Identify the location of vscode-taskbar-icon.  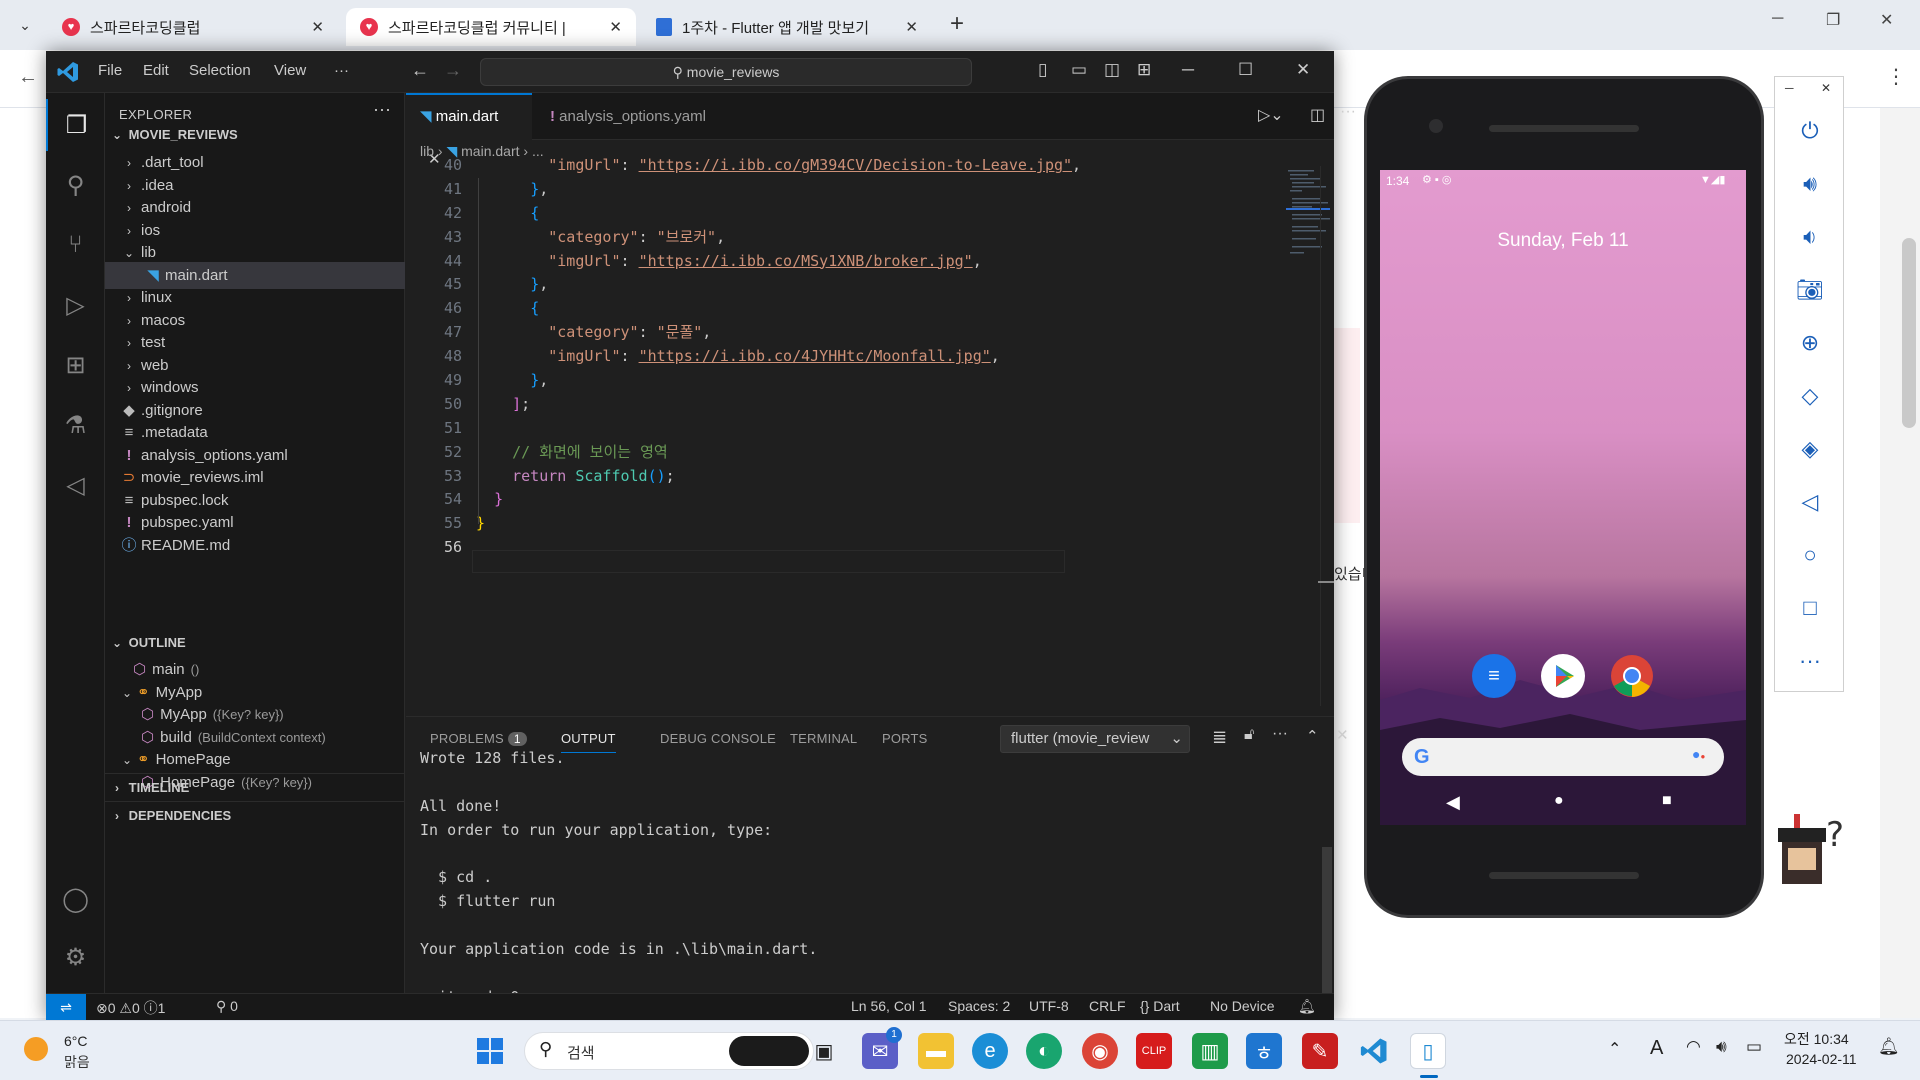
(1374, 1051).